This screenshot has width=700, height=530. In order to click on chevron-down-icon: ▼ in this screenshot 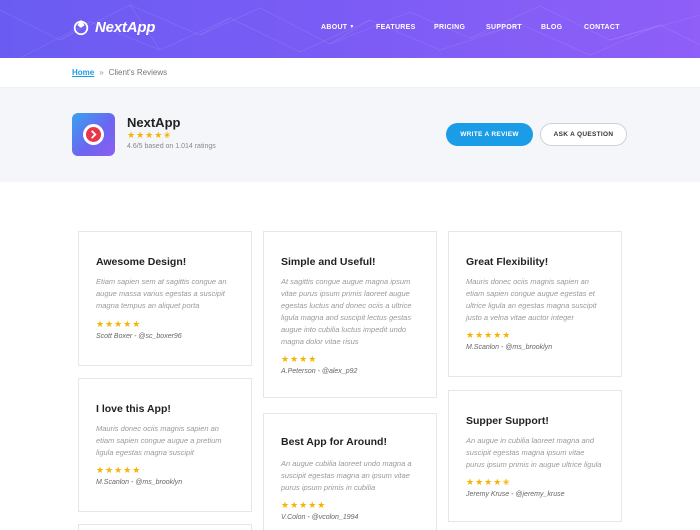, I will do `click(352, 27)`.